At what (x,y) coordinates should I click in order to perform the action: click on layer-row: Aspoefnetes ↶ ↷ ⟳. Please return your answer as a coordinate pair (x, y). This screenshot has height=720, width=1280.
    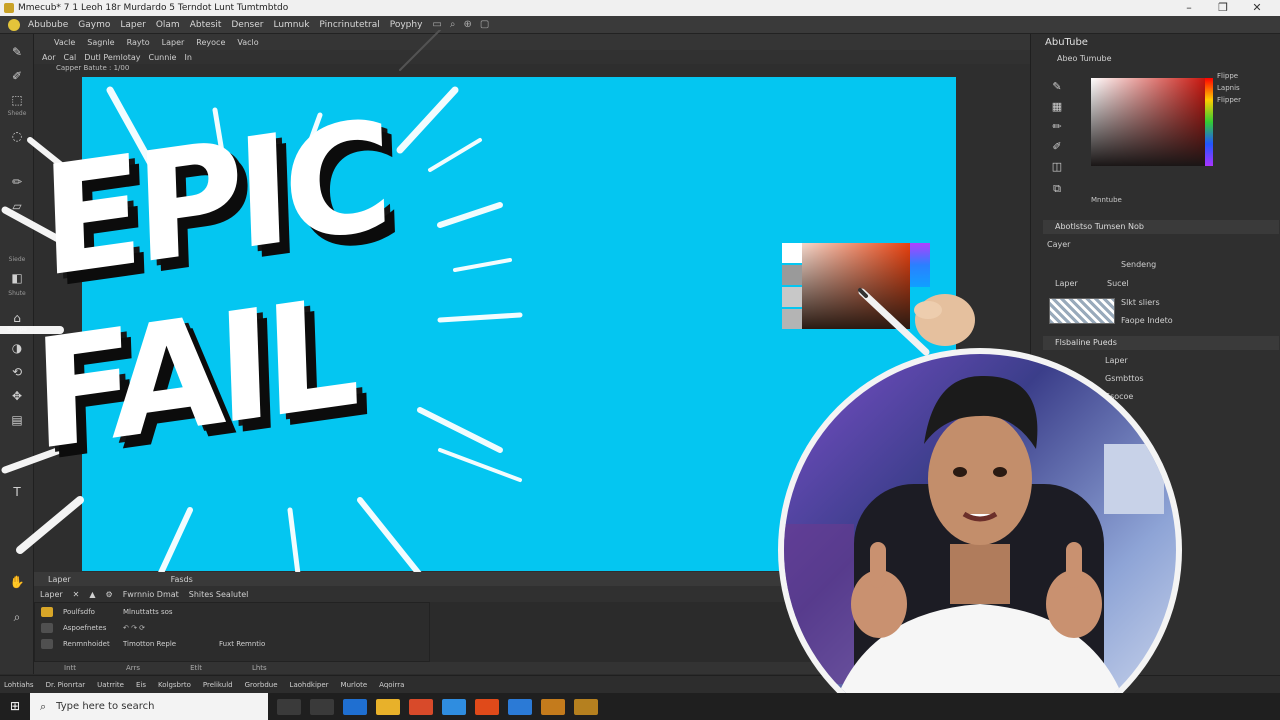
    Looking at the image, I should click on (93, 628).